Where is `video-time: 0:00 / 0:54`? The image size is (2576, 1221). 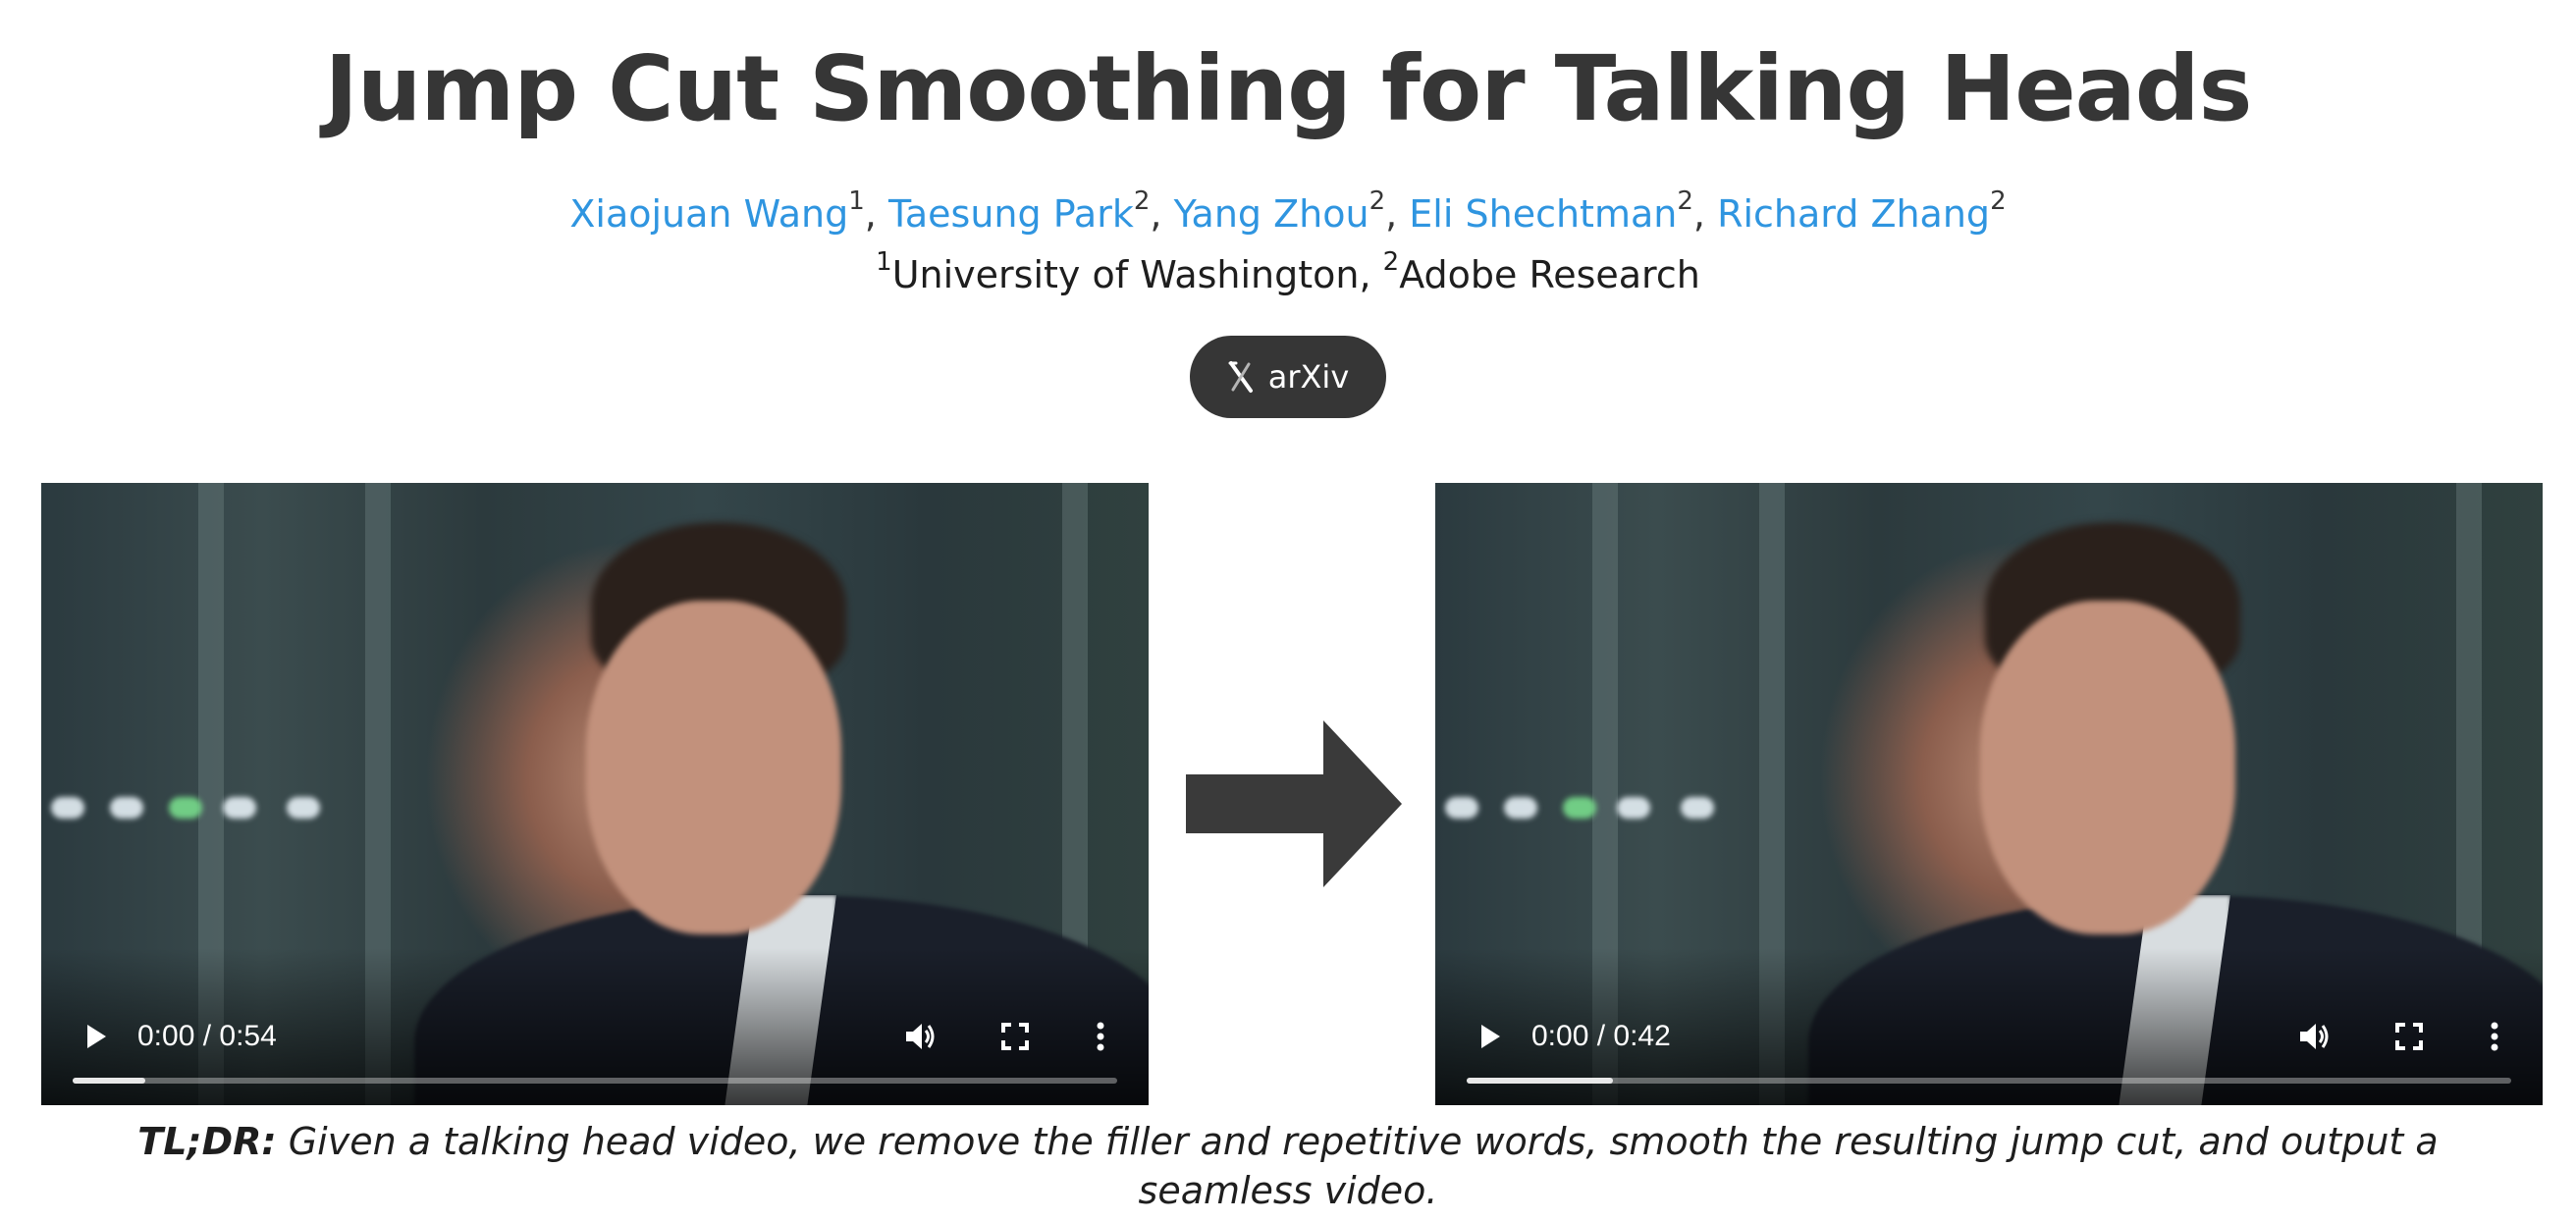
video-time: 0:00 / 0:54 is located at coordinates (207, 1036).